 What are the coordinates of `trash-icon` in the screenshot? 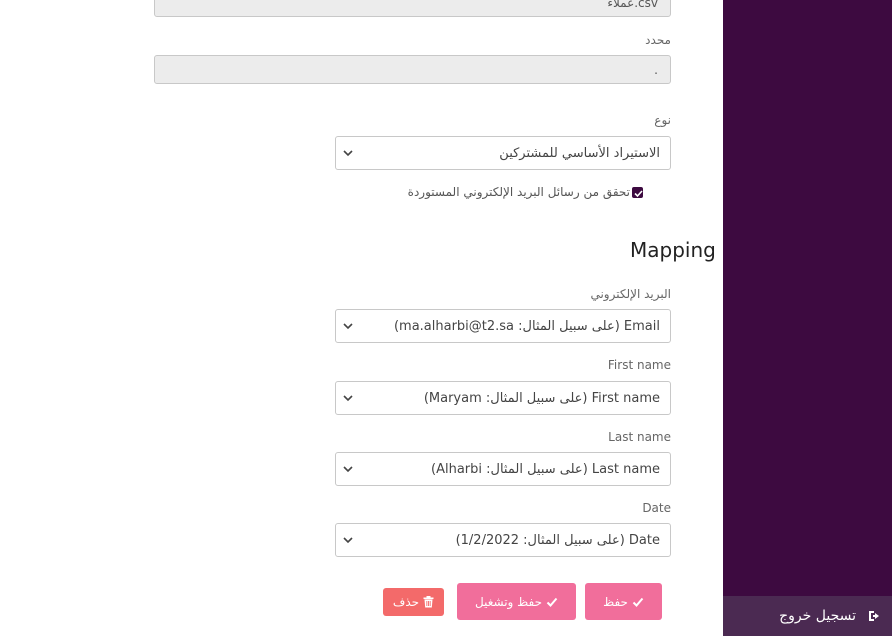 It's located at (428, 602).